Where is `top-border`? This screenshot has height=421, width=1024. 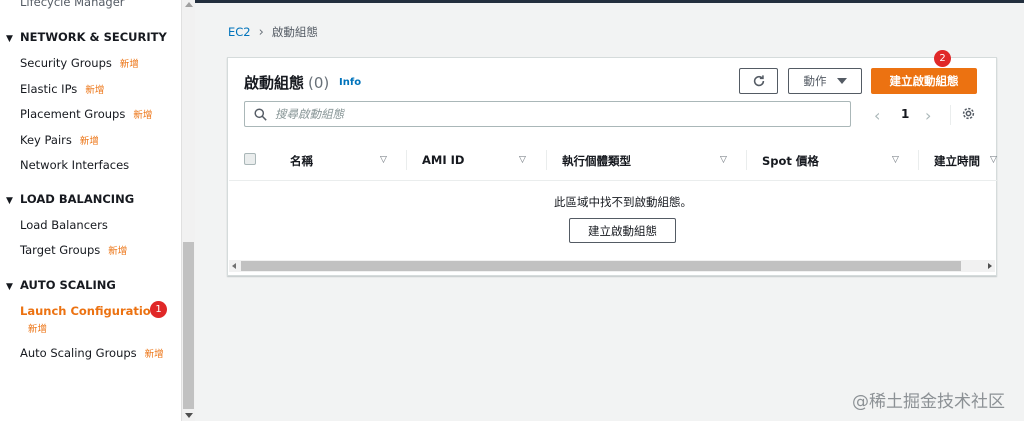
top-border is located at coordinates (609, 1).